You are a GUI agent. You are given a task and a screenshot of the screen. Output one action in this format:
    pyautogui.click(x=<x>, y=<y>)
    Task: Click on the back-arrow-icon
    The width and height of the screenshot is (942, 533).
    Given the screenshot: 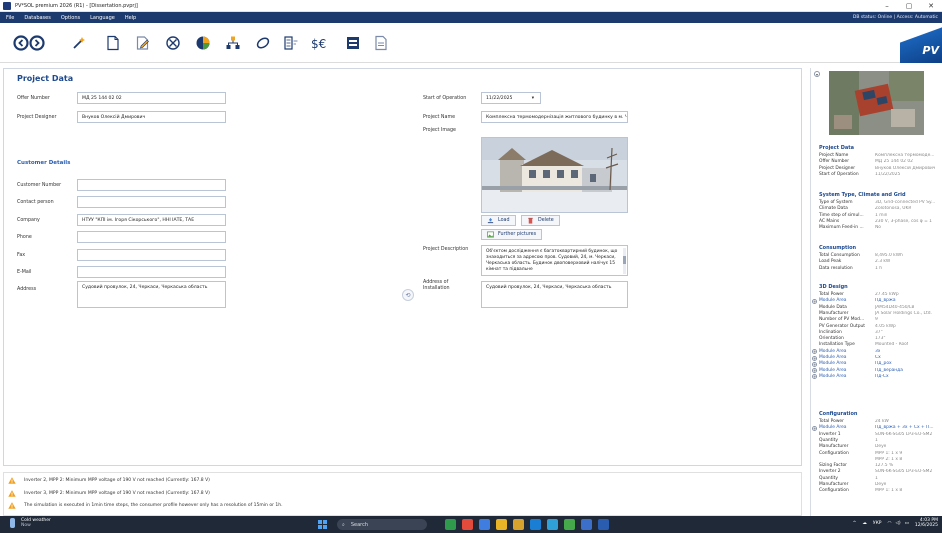 What is the action you would take?
    pyautogui.click(x=21, y=43)
    